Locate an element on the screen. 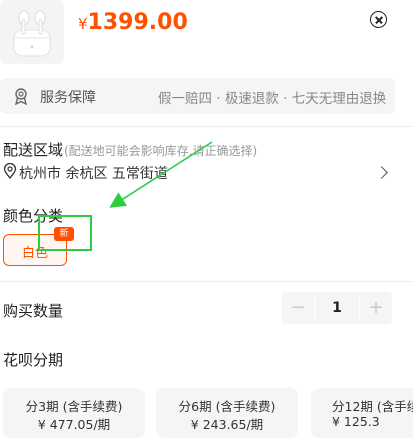 This screenshot has width=413, height=447. plan-term: 分12期 (含手续费) is located at coordinates (372, 406).